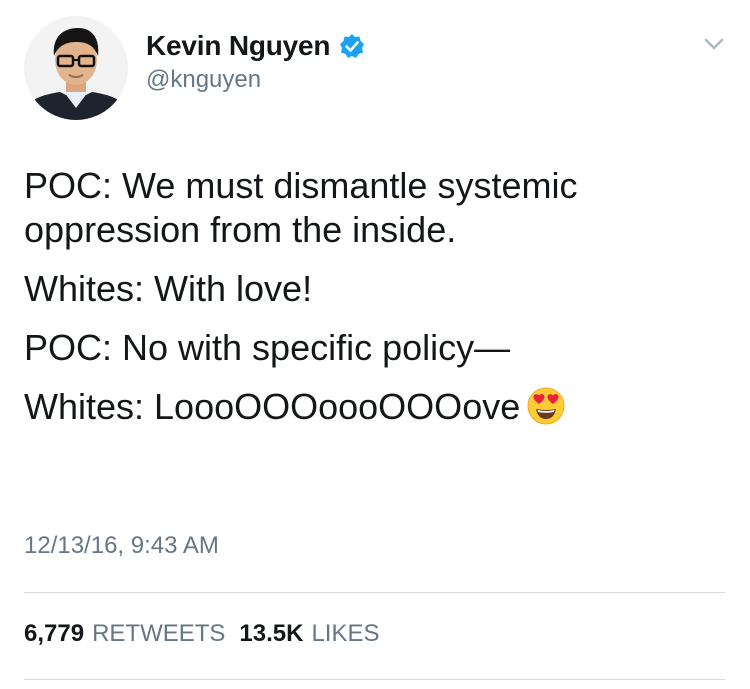 Image resolution: width=750 pixels, height=689 pixels. I want to click on tweet-line: POC: No with specific policy—, so click(267, 347).